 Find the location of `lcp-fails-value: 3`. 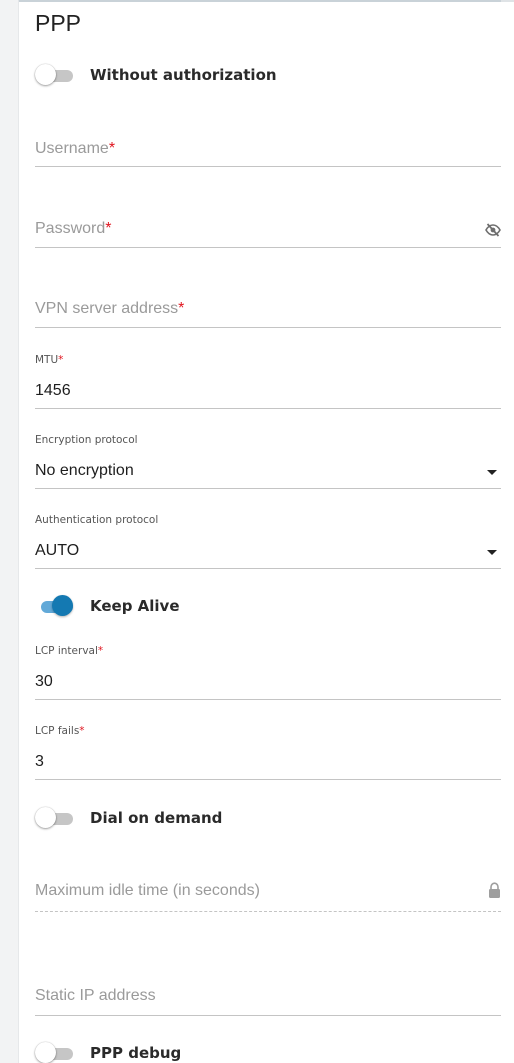

lcp-fails-value: 3 is located at coordinates (39, 761).